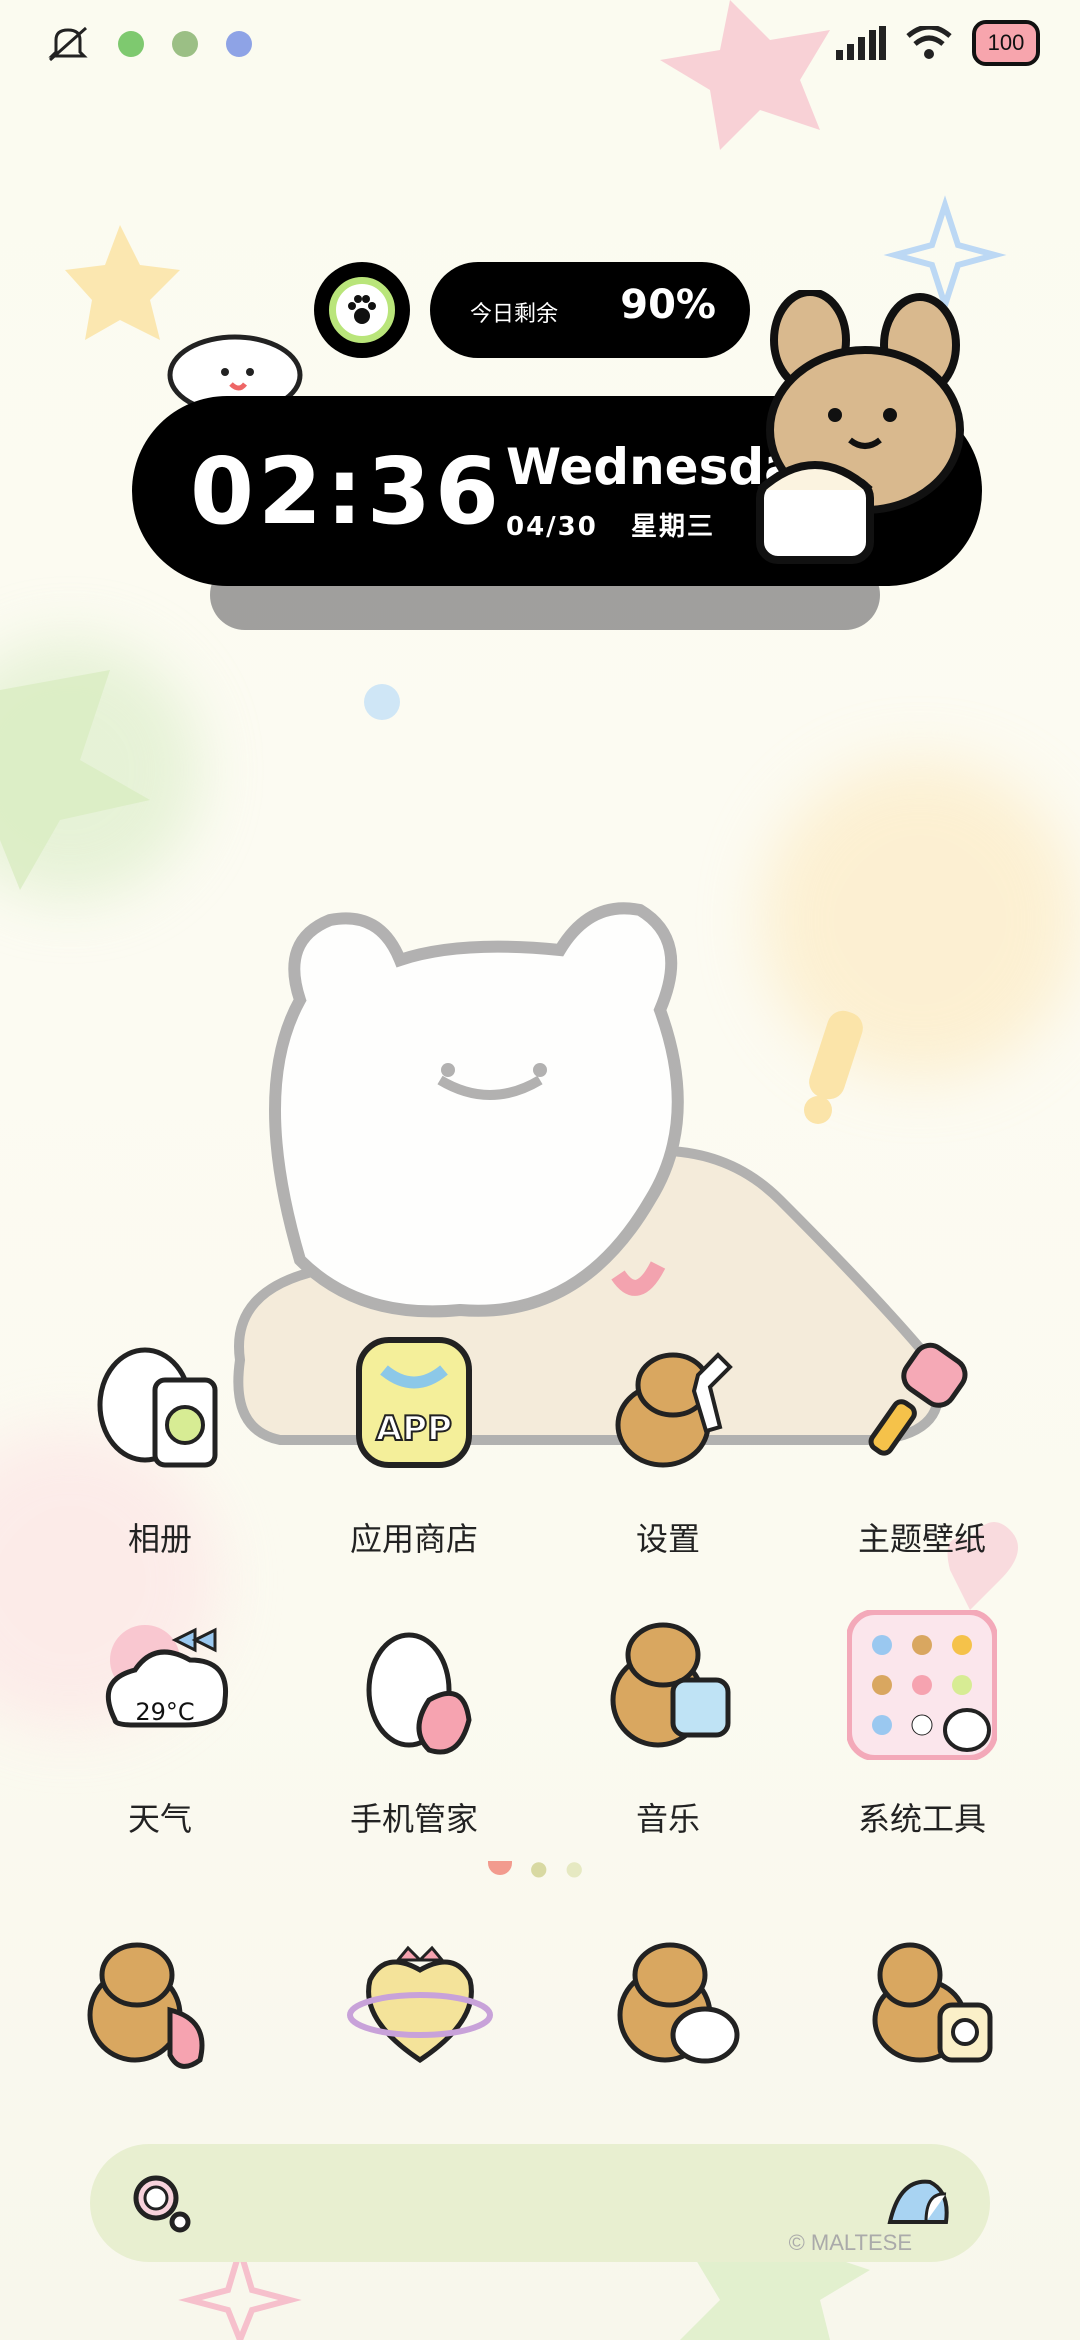  What do you see at coordinates (68, 44) in the screenshot?
I see `mute-icon` at bounding box center [68, 44].